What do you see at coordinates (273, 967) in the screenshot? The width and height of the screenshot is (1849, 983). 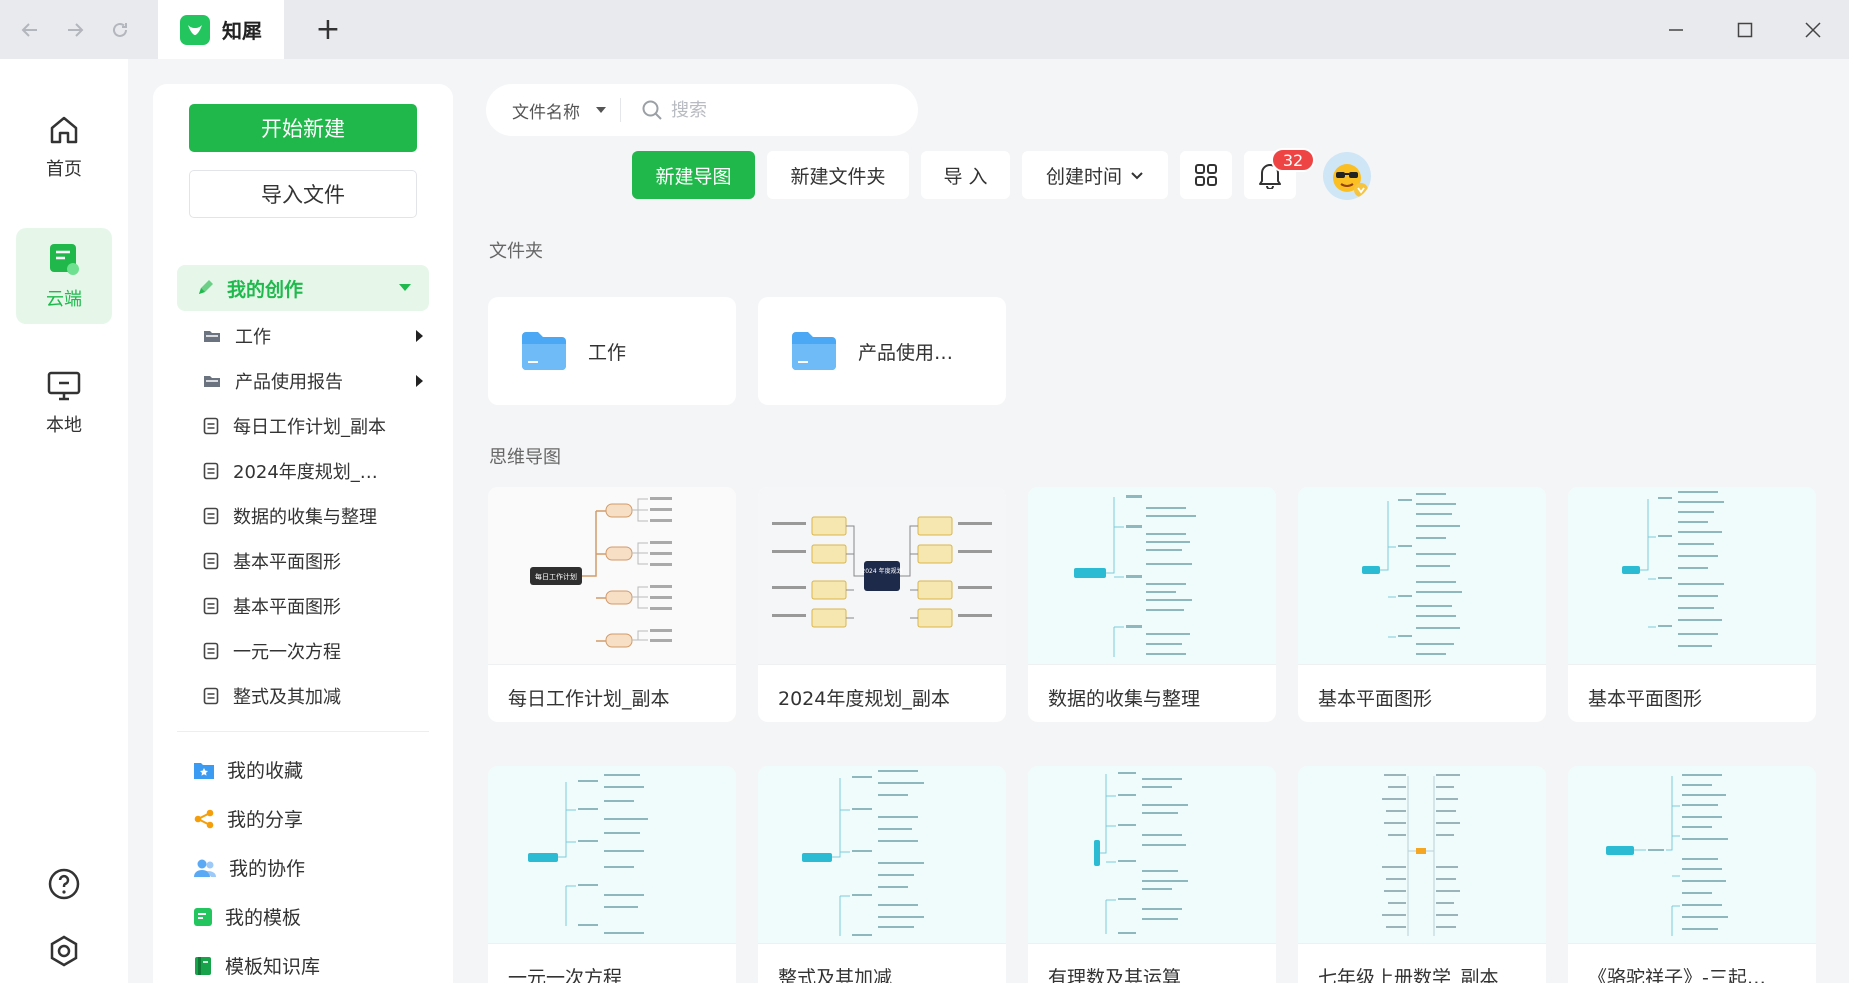 I see `sidebar-item-label: 模板知识库` at bounding box center [273, 967].